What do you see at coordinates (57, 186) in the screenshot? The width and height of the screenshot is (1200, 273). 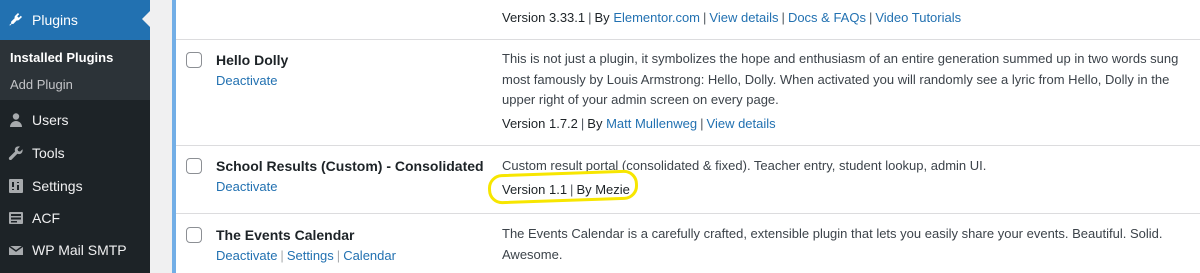 I see `menu-item-label: Settings` at bounding box center [57, 186].